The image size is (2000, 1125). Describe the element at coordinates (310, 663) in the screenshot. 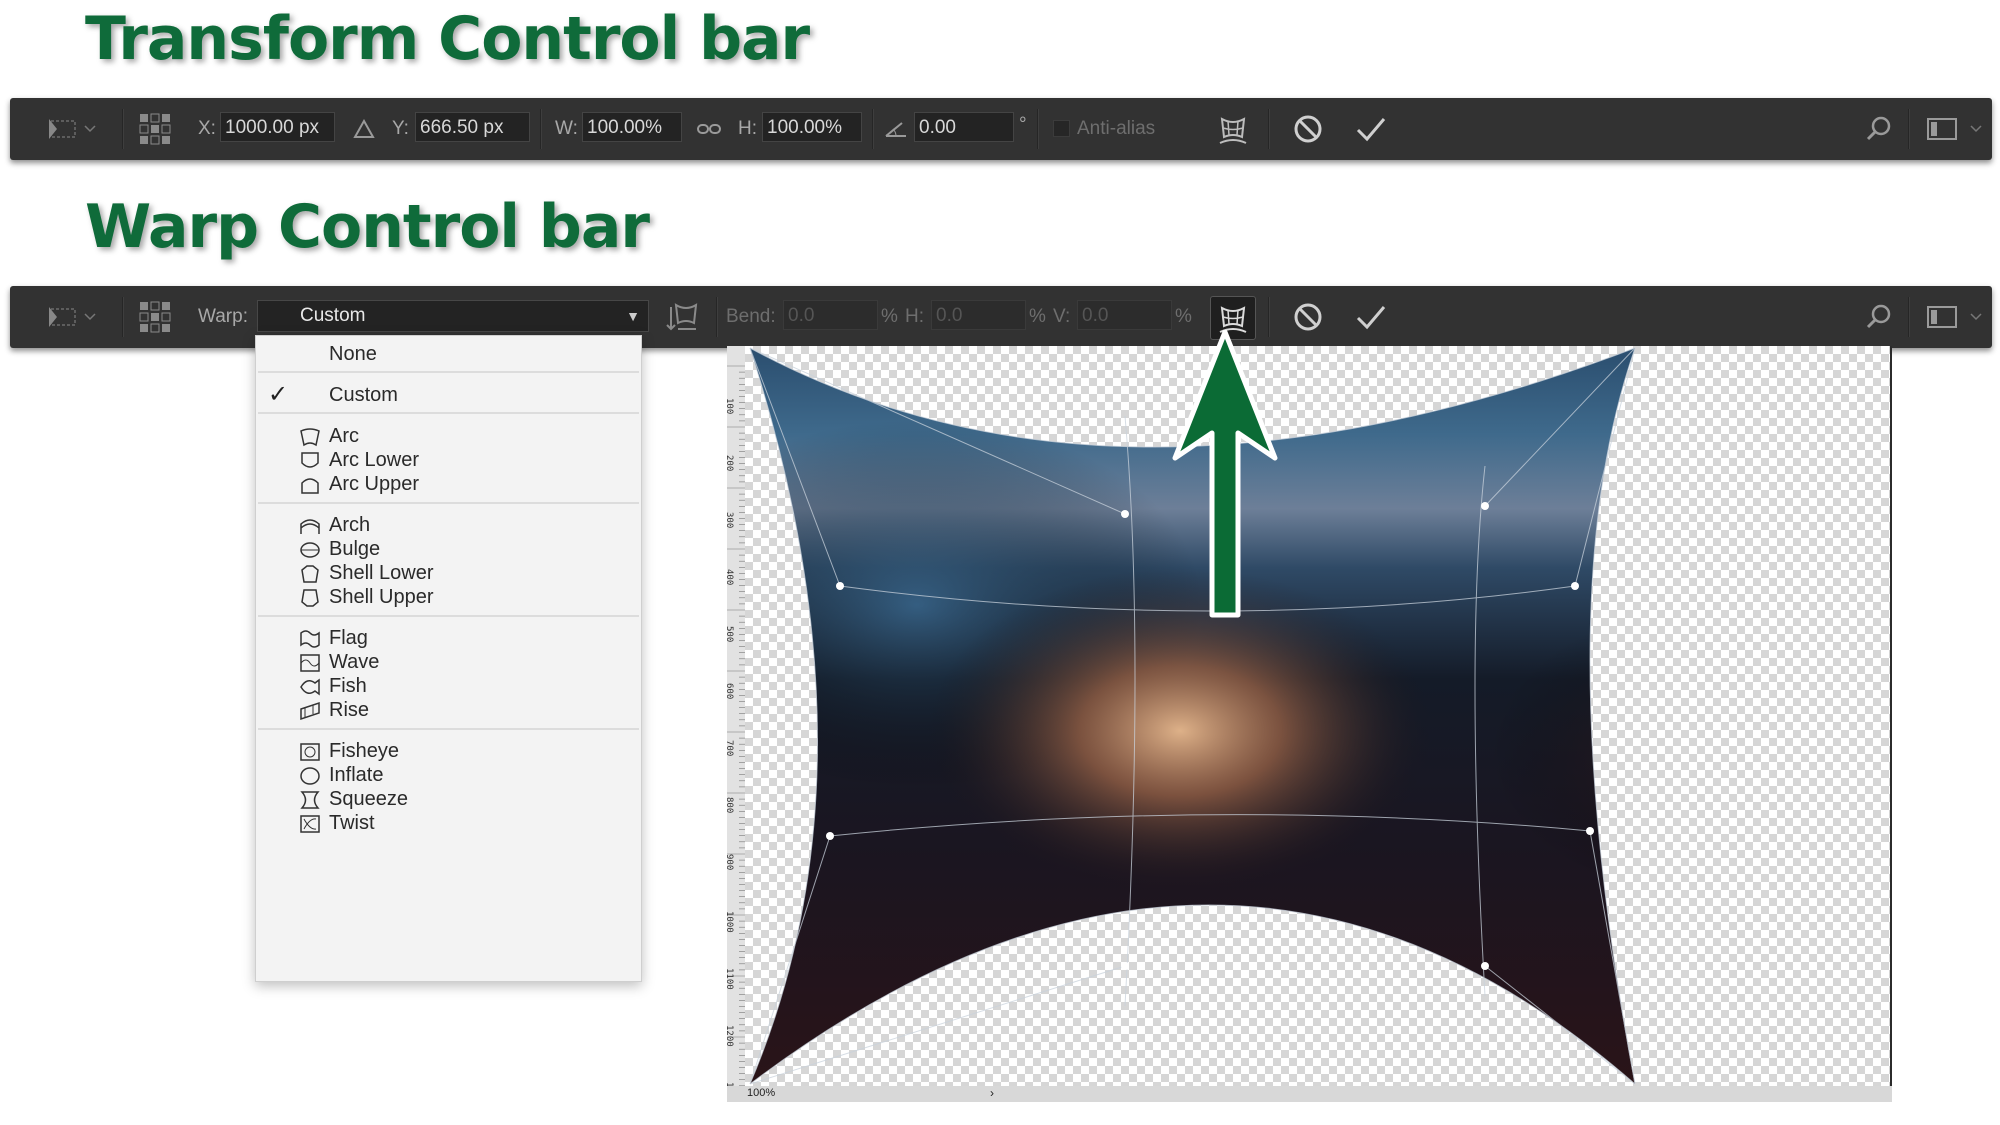

I see `wave-icon` at that location.